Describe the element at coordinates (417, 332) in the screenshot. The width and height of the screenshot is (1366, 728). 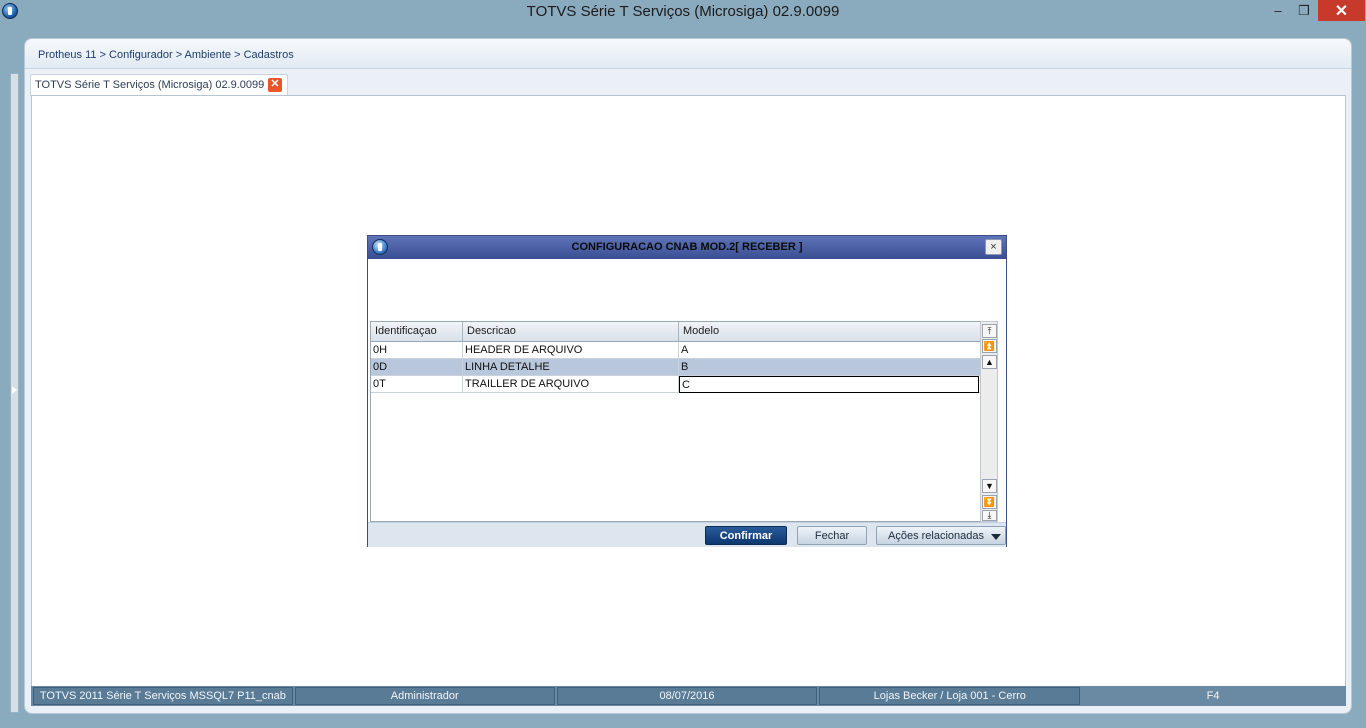
I see `column-header-identificacao: Identificaçao` at that location.